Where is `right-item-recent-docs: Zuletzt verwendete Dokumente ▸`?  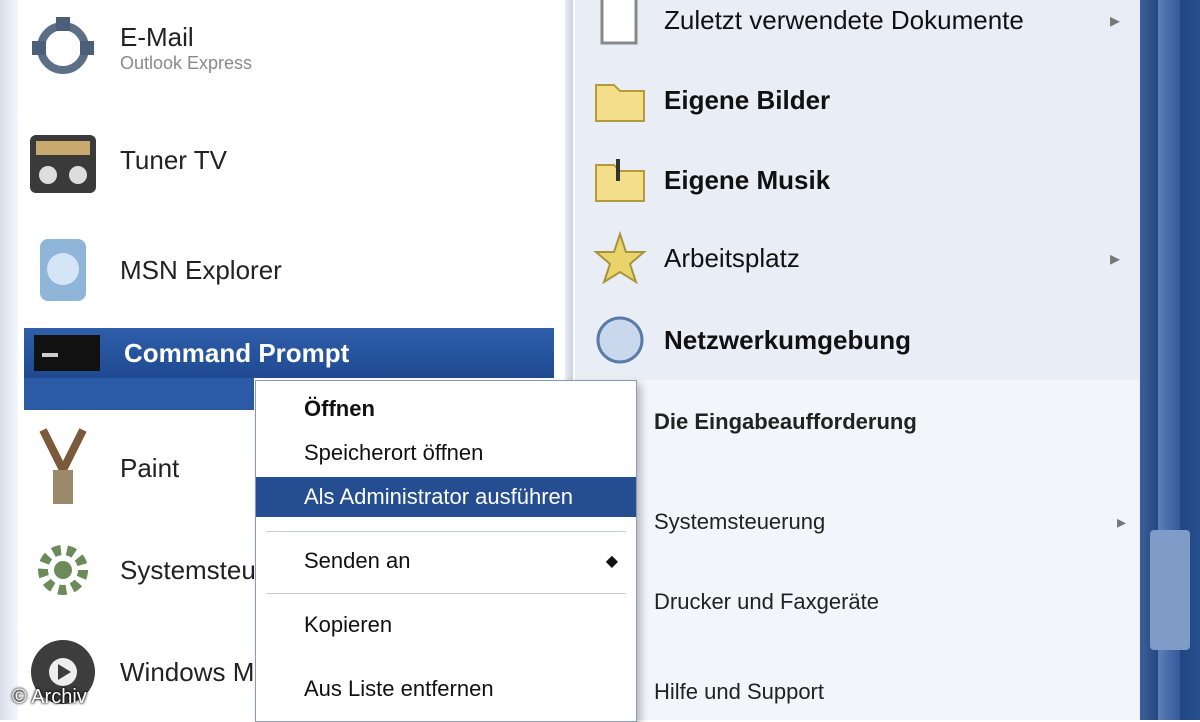
right-item-recent-docs: Zuletzt verwendete Dokumente ▸ is located at coordinates (860, 30).